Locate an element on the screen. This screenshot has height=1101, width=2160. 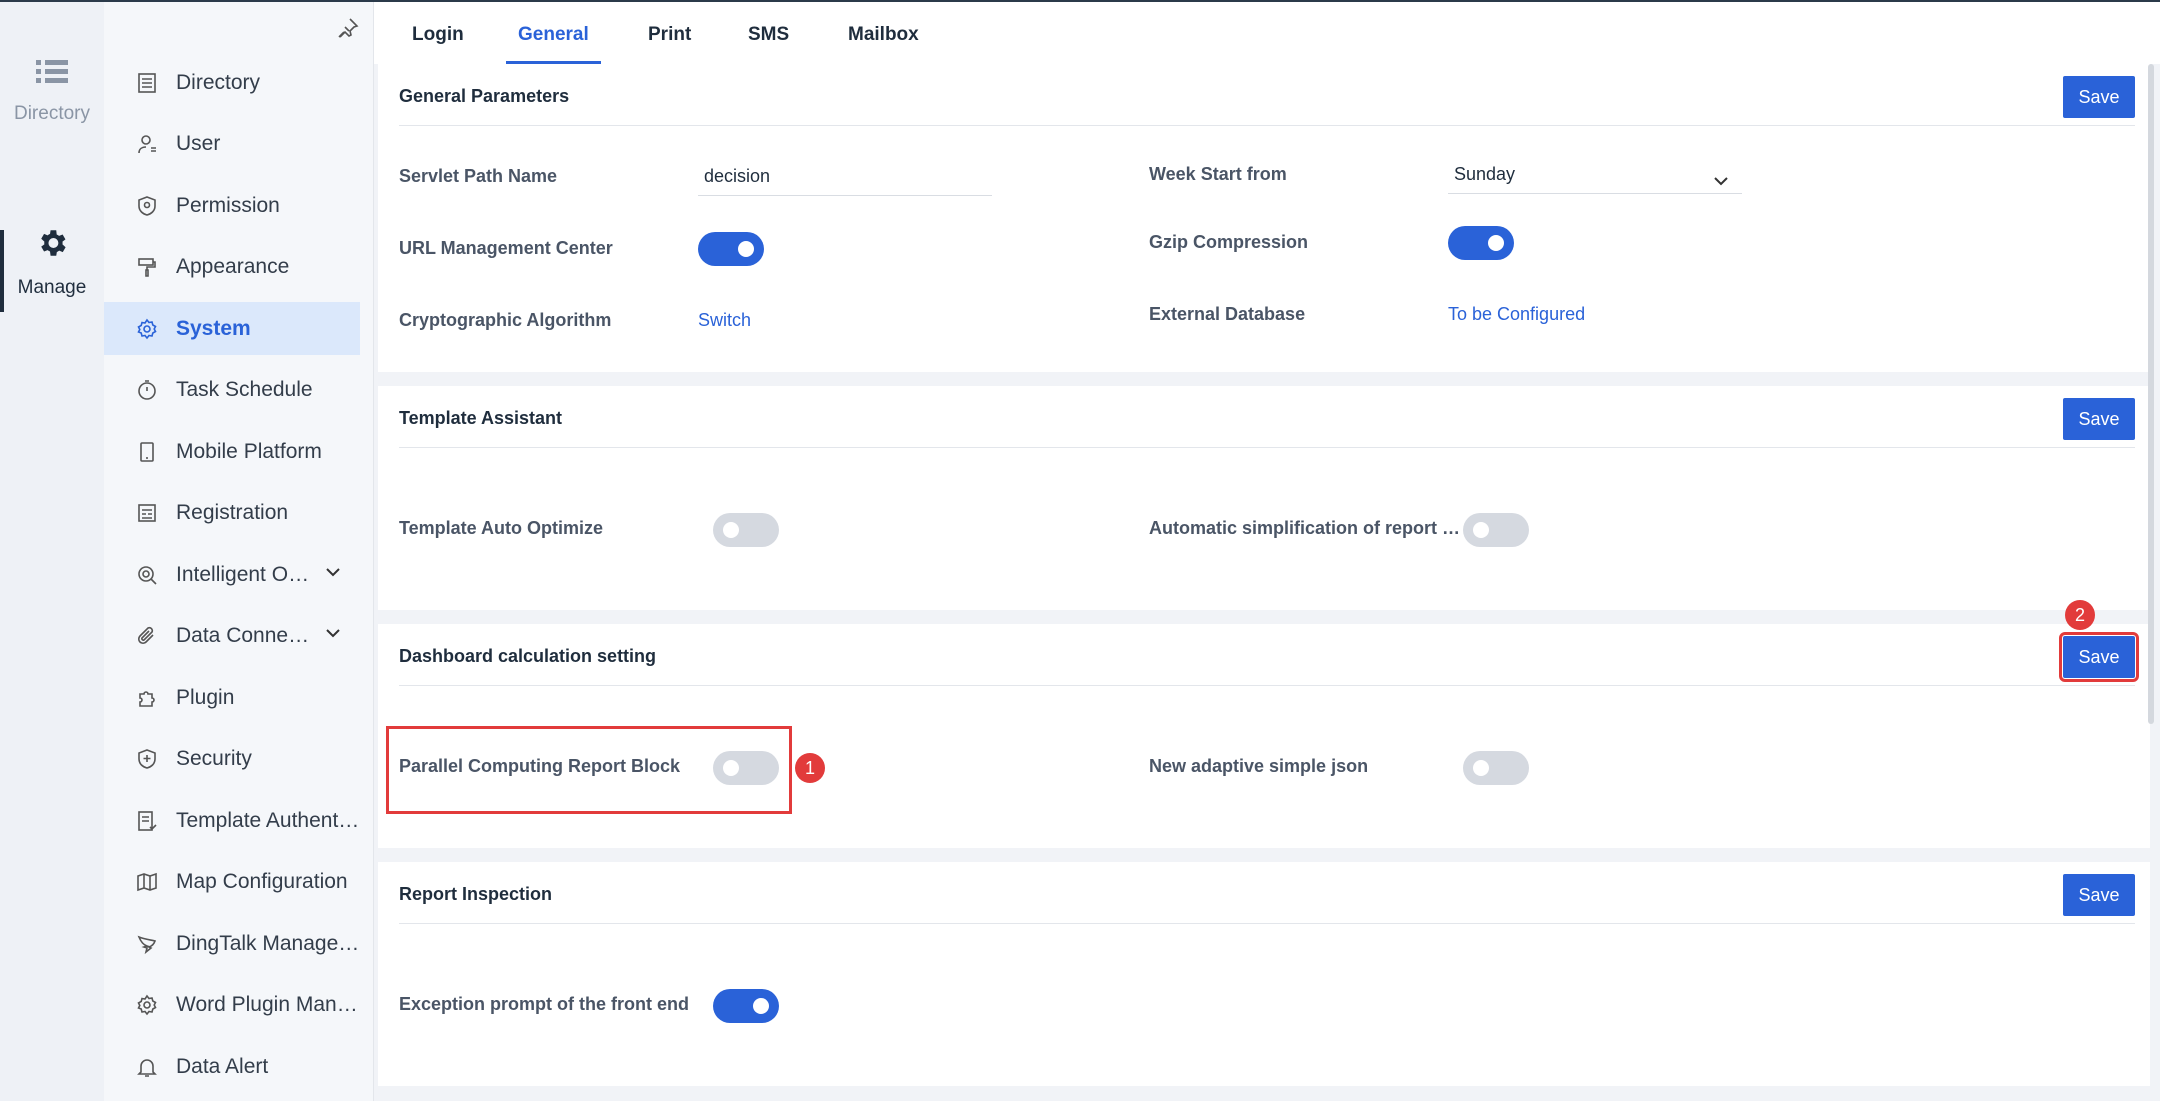
sidebar-item-registration: Registration is located at coordinates (232, 513).